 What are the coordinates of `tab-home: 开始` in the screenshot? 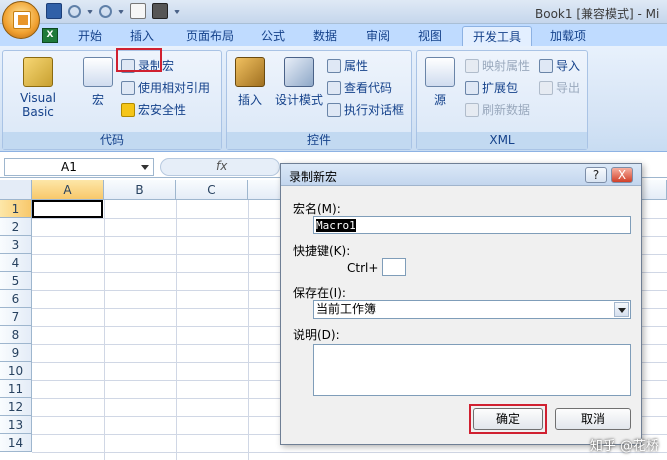 It's located at (90, 36).